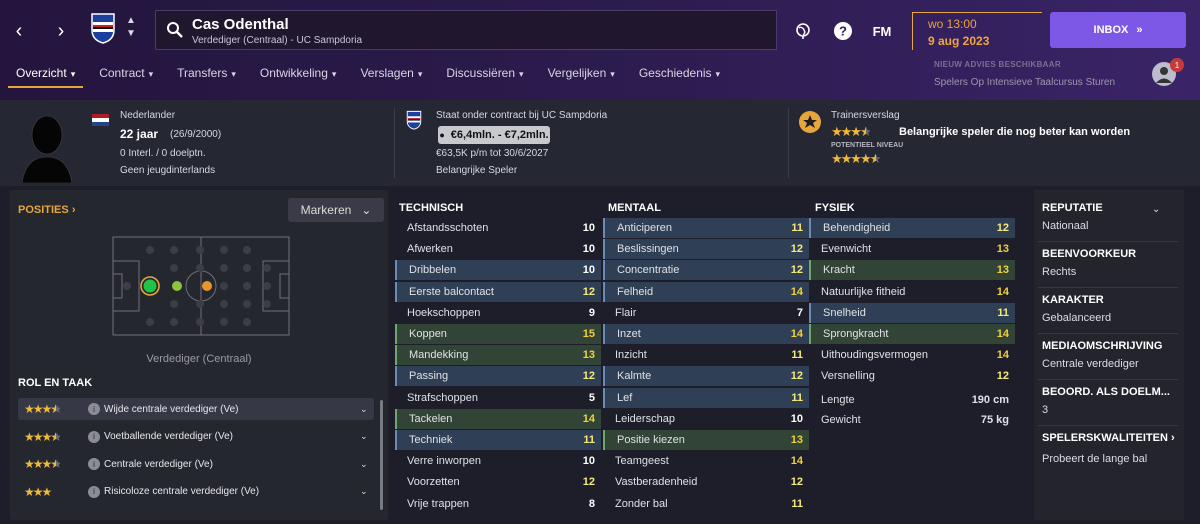 The width and height of the screenshot is (1200, 524). Describe the element at coordinates (477, 170) in the screenshot. I see `squad-status: Belangrijke Speler` at that location.